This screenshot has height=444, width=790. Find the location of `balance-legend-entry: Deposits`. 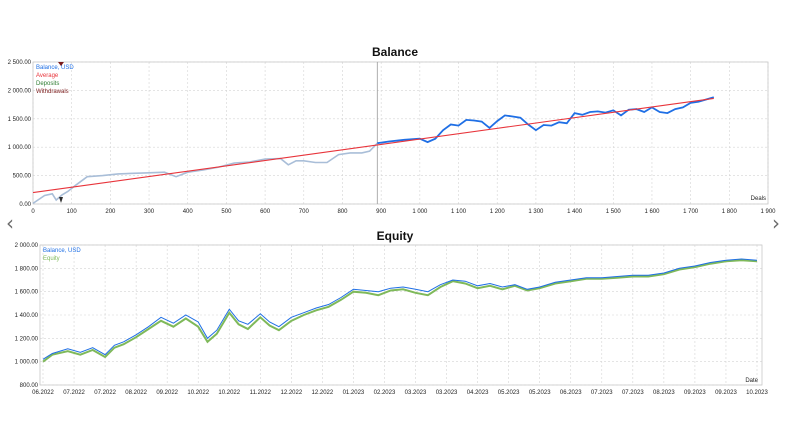

balance-legend-entry: Deposits is located at coordinates (47, 84).